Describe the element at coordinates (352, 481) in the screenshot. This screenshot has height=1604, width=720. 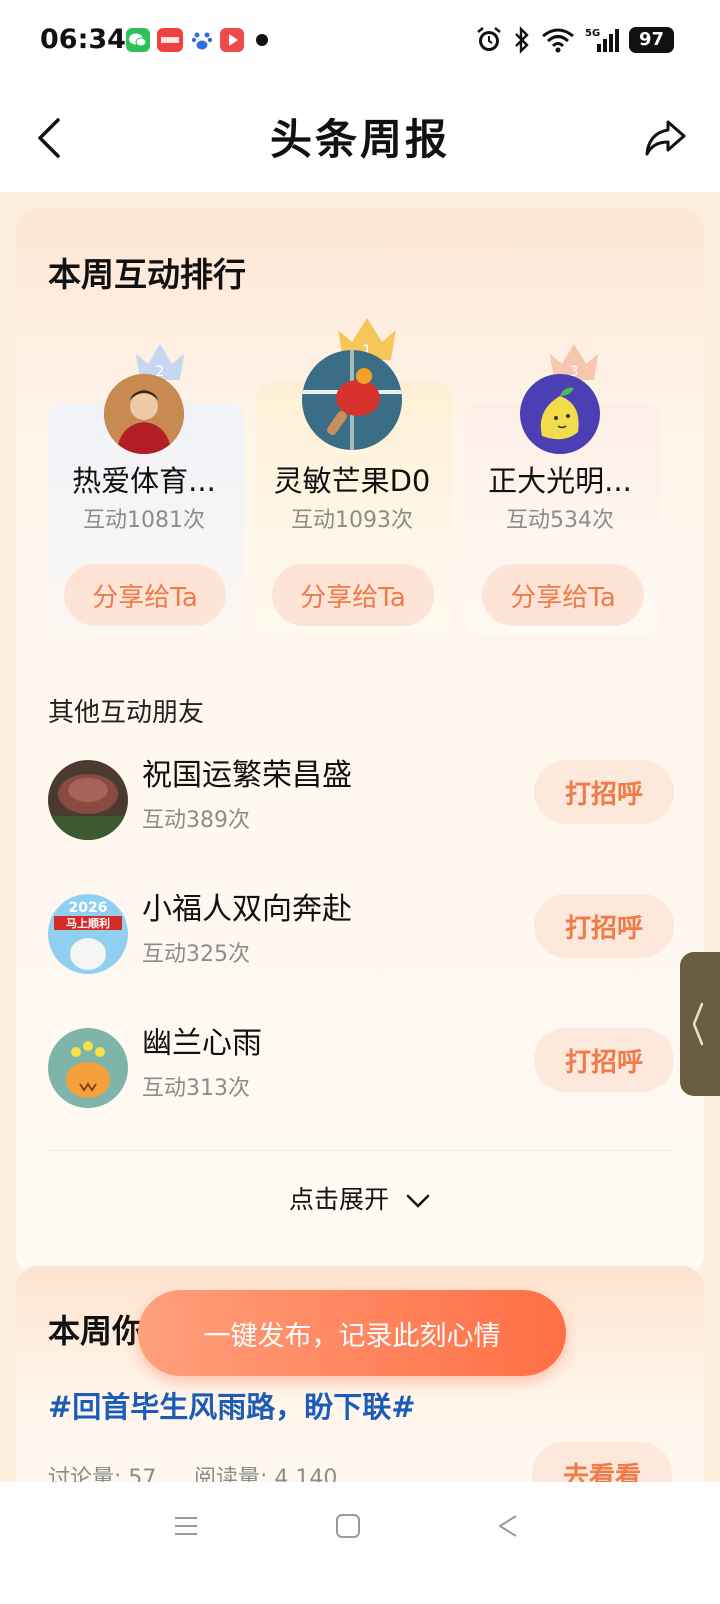
I see `podium-name-1: 灵敏芒果D0` at that location.